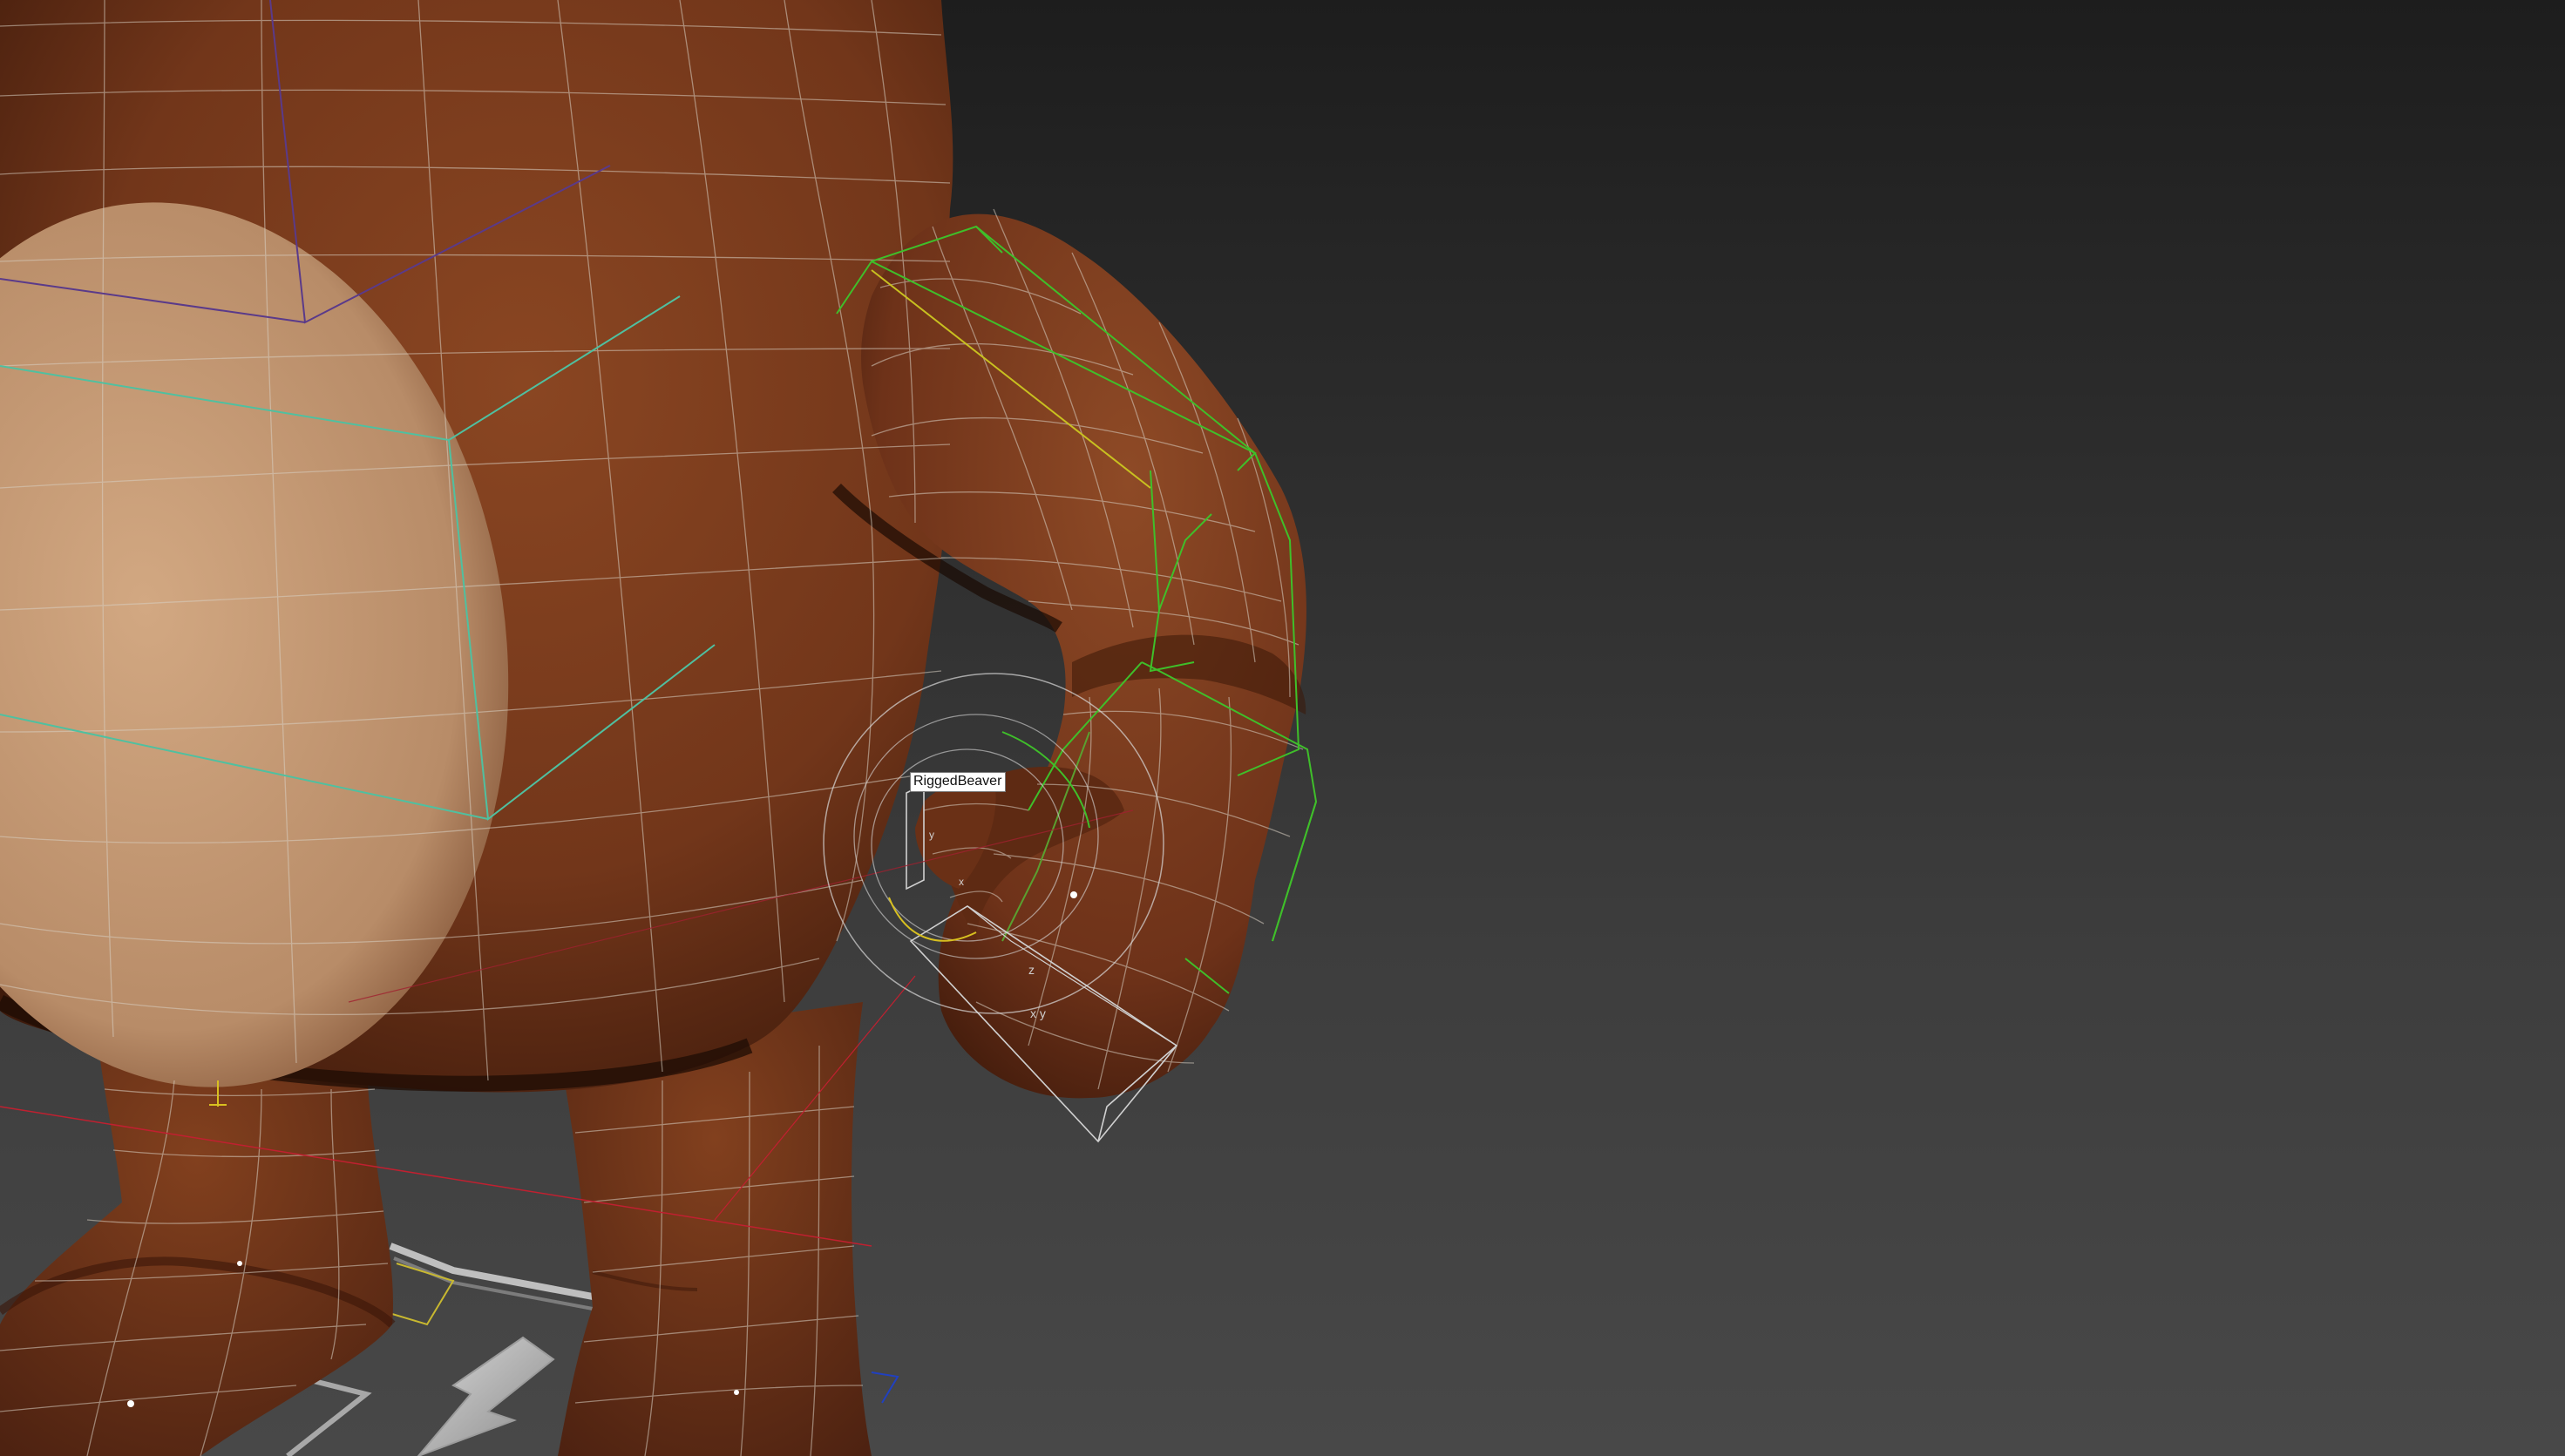 This screenshot has width=2565, height=1456. I want to click on move-arrow-icon, so click(486, 1396).